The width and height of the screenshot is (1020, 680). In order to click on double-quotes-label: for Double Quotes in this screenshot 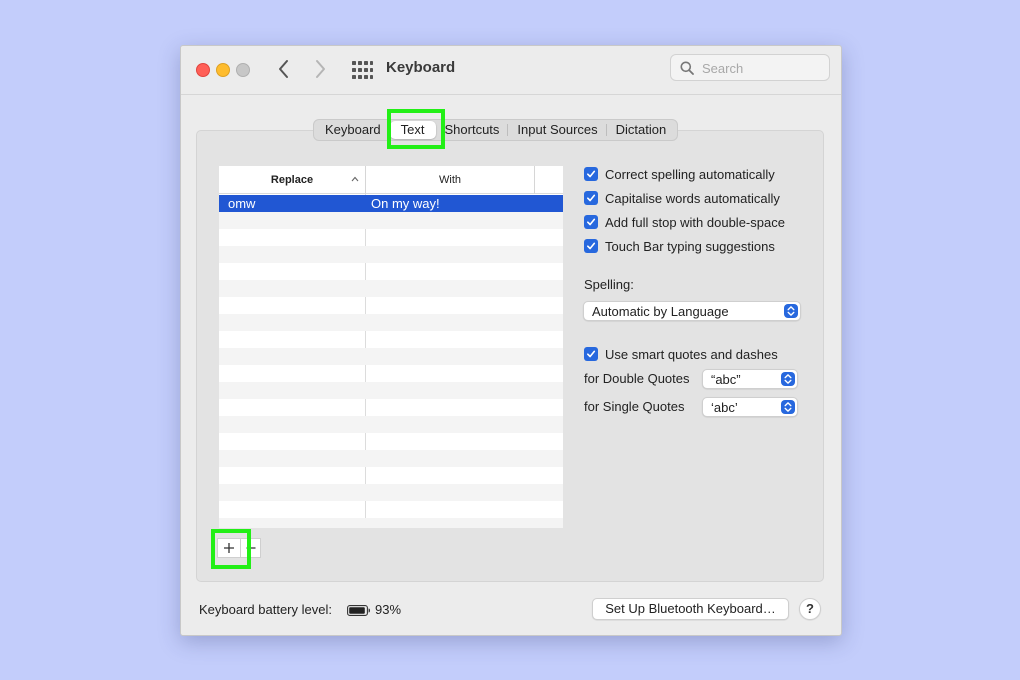, I will do `click(637, 378)`.